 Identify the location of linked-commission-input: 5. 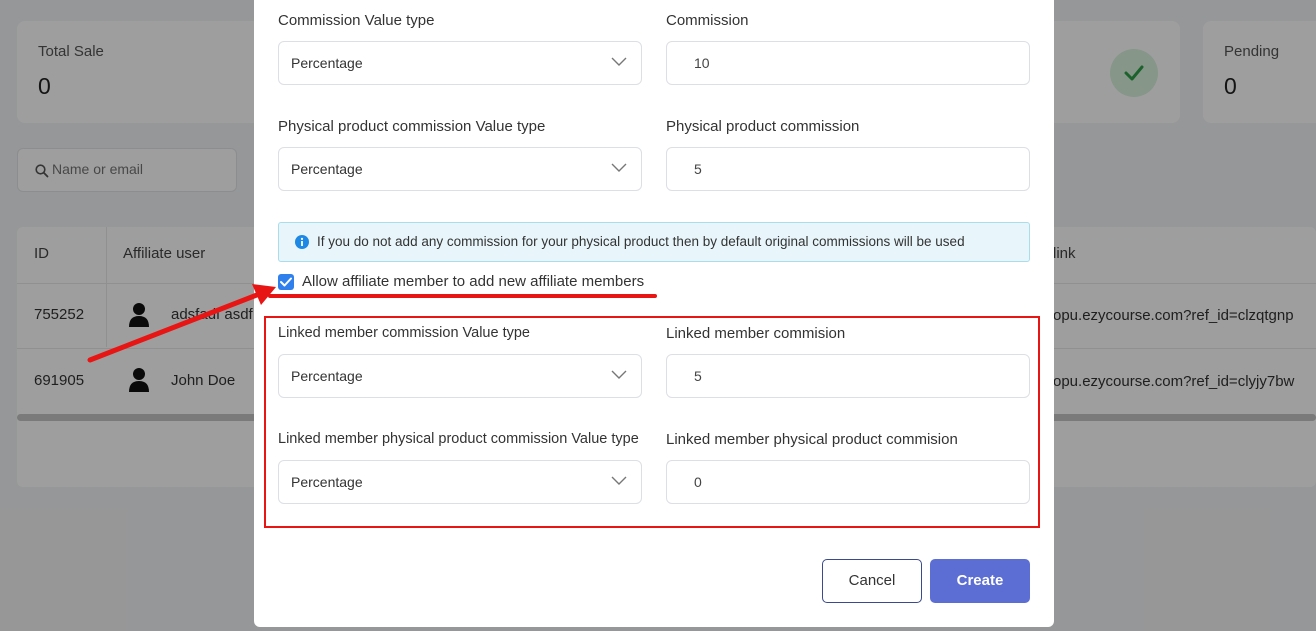
(848, 376).